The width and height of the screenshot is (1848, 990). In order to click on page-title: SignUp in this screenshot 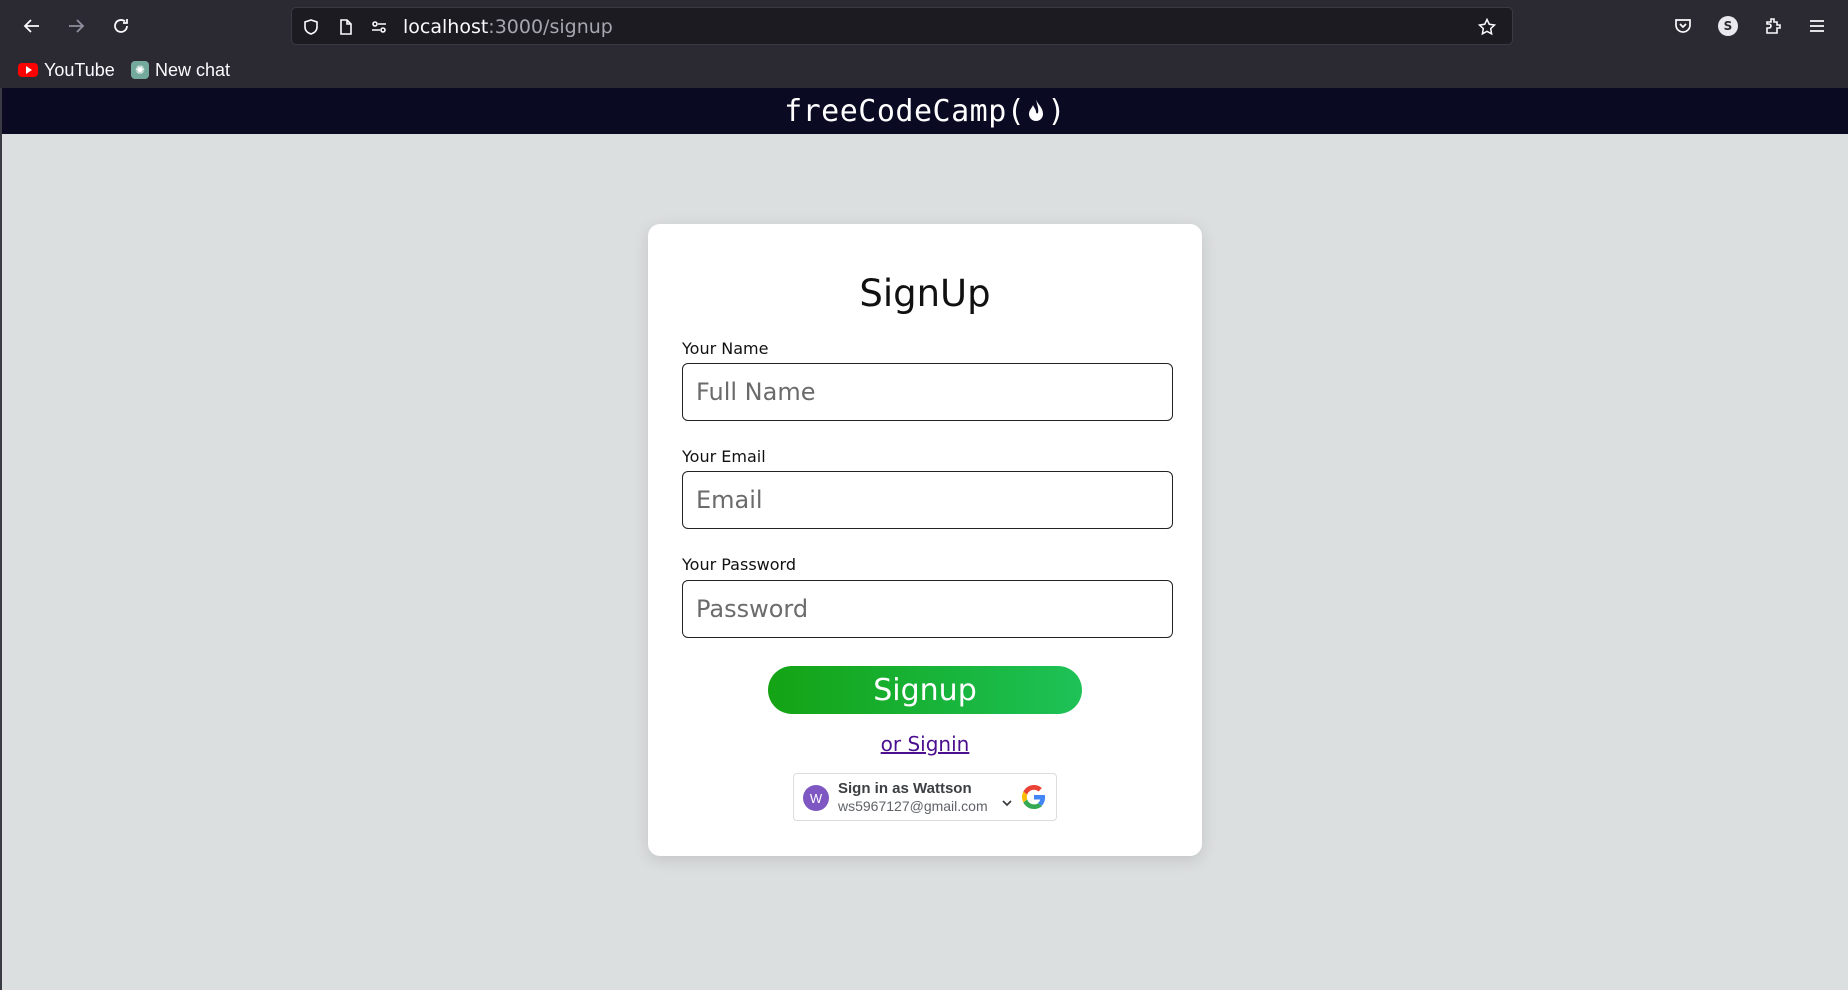, I will do `click(925, 293)`.